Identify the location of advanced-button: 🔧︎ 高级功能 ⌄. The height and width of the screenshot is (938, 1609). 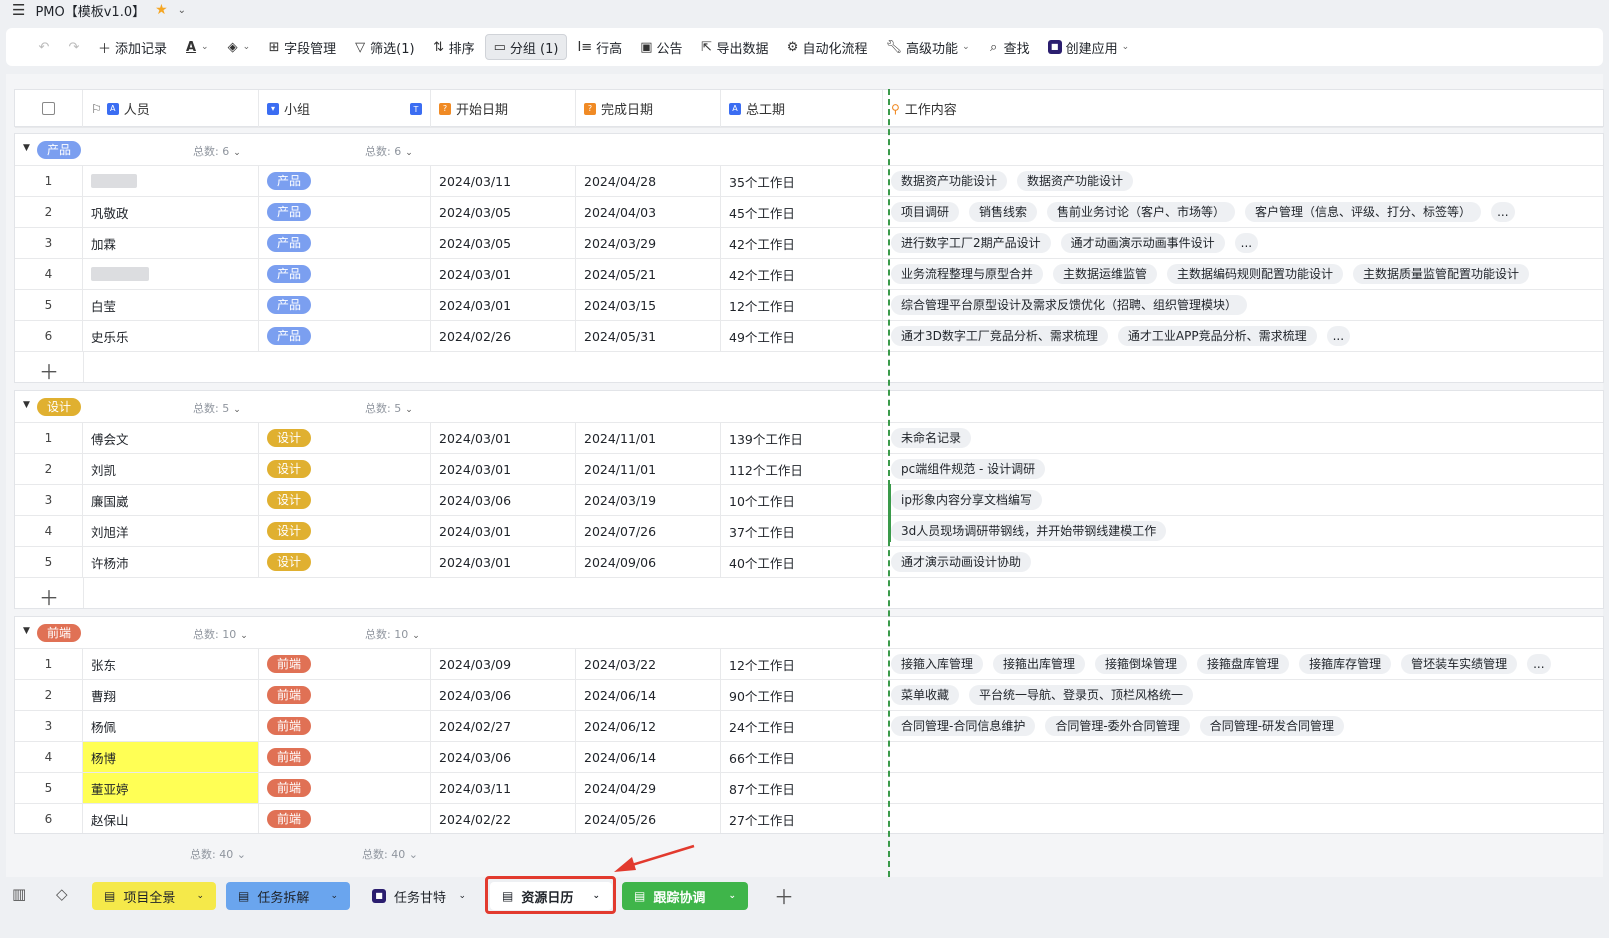
(928, 47).